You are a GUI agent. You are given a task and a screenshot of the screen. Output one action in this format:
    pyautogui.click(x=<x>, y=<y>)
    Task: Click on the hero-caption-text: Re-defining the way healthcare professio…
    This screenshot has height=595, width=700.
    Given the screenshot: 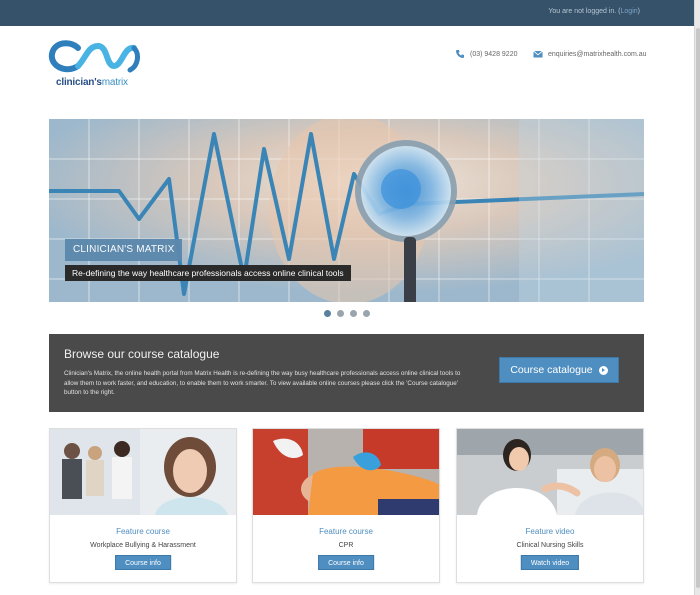 What is the action you would take?
    pyautogui.click(x=208, y=273)
    